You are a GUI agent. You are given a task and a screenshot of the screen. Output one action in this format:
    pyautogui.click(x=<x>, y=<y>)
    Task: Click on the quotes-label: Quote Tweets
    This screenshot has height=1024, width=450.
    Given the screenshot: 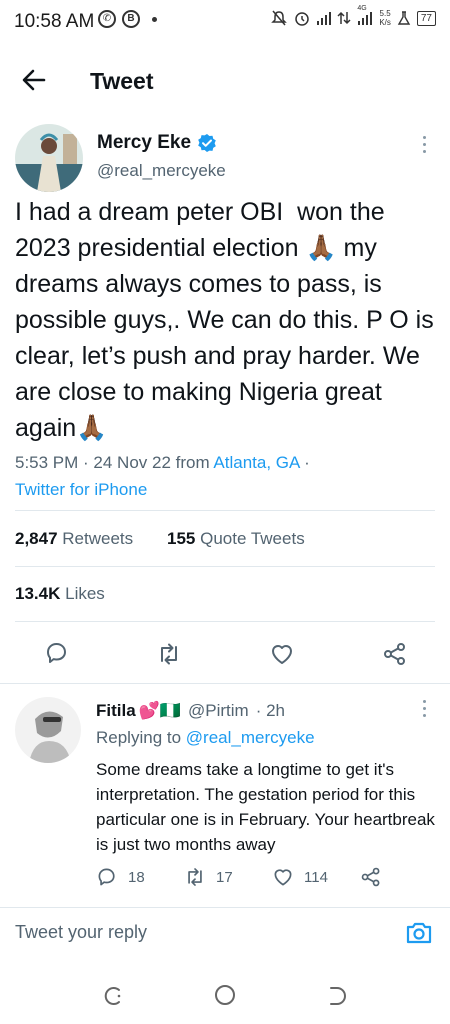 What is the action you would take?
    pyautogui.click(x=252, y=538)
    